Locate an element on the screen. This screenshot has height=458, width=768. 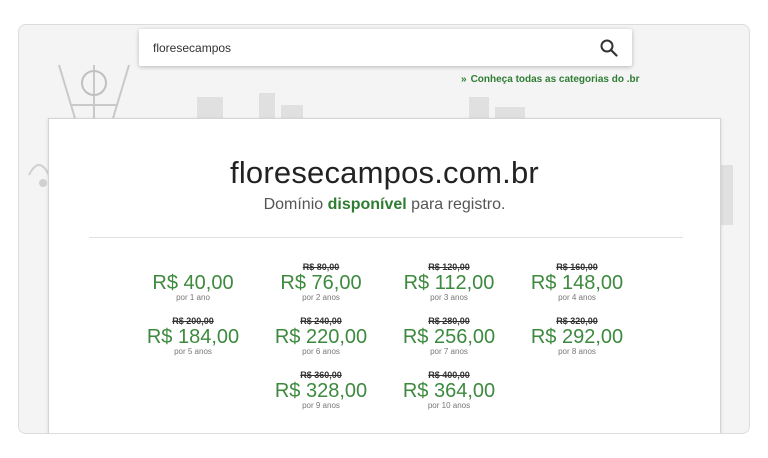
price-option-4-years: R$ 160,00 R$ 148,00 por 4 anos is located at coordinates (577, 289).